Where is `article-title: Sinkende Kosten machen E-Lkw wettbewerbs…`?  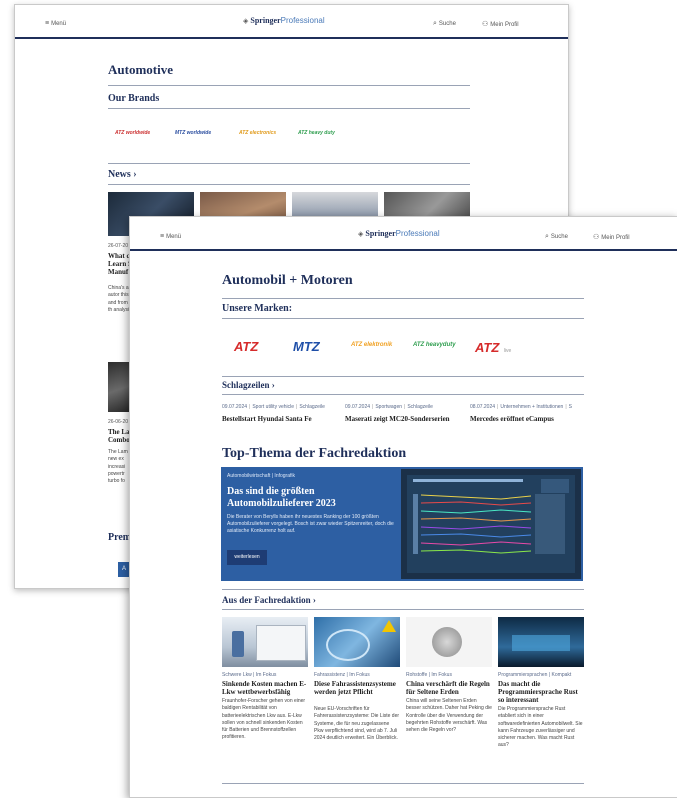 article-title: Sinkende Kosten machen E-Lkw wettbewerbs… is located at coordinates (265, 688).